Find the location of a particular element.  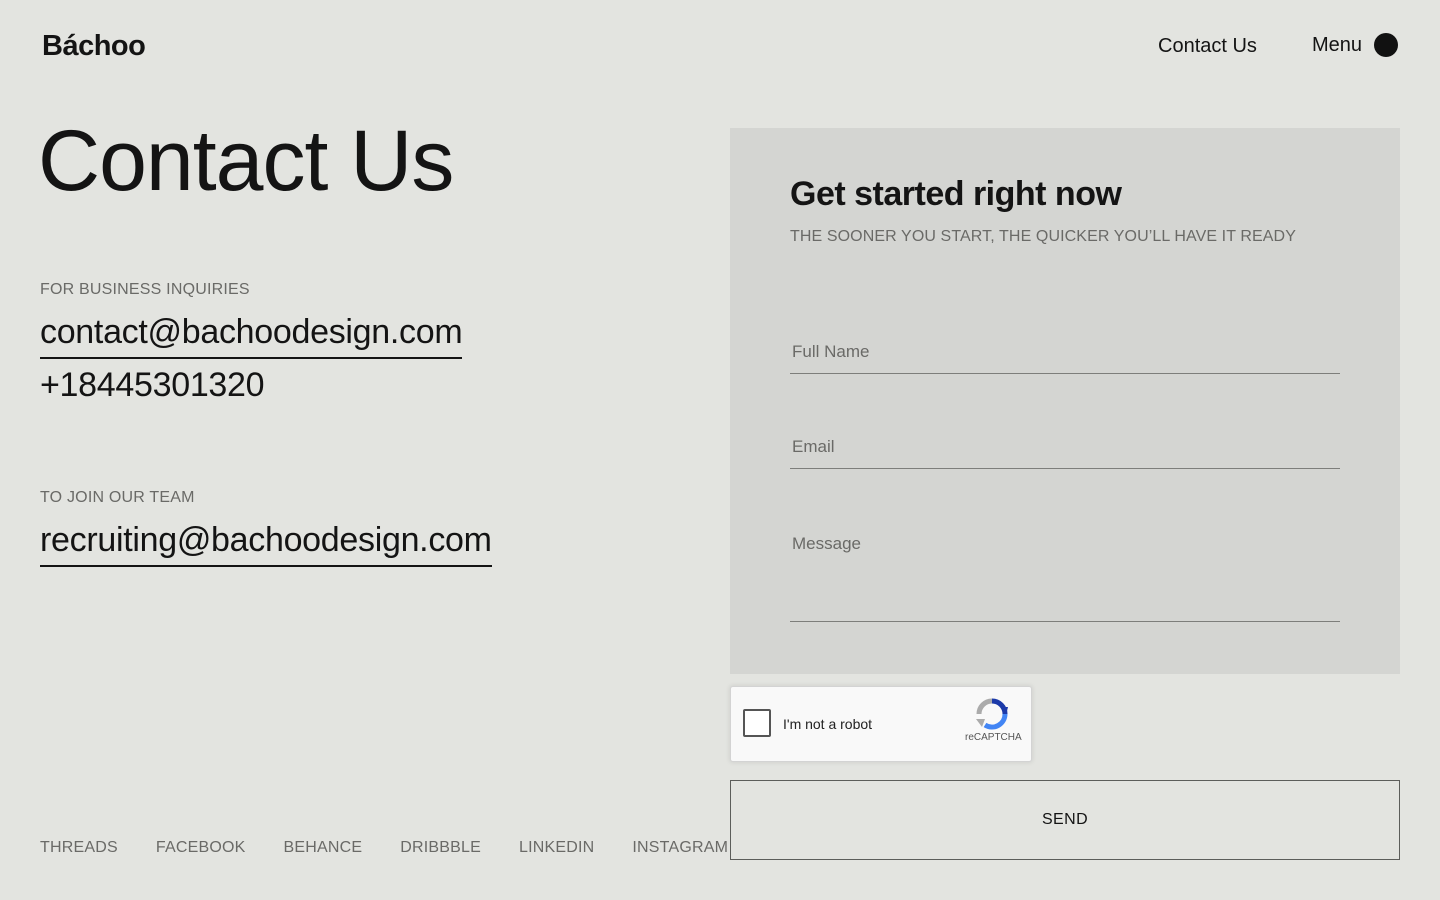

message-textarea is located at coordinates (1065, 577).